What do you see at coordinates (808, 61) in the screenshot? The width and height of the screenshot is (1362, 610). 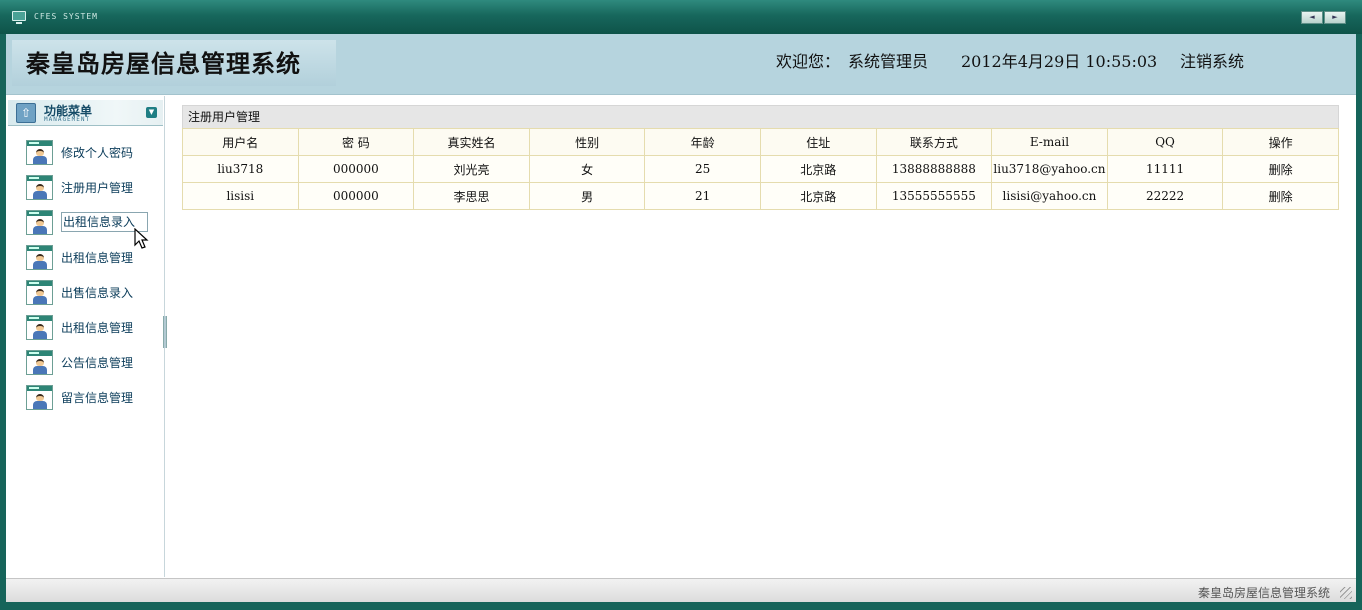 I see `welcome-label: 欢迎您：` at bounding box center [808, 61].